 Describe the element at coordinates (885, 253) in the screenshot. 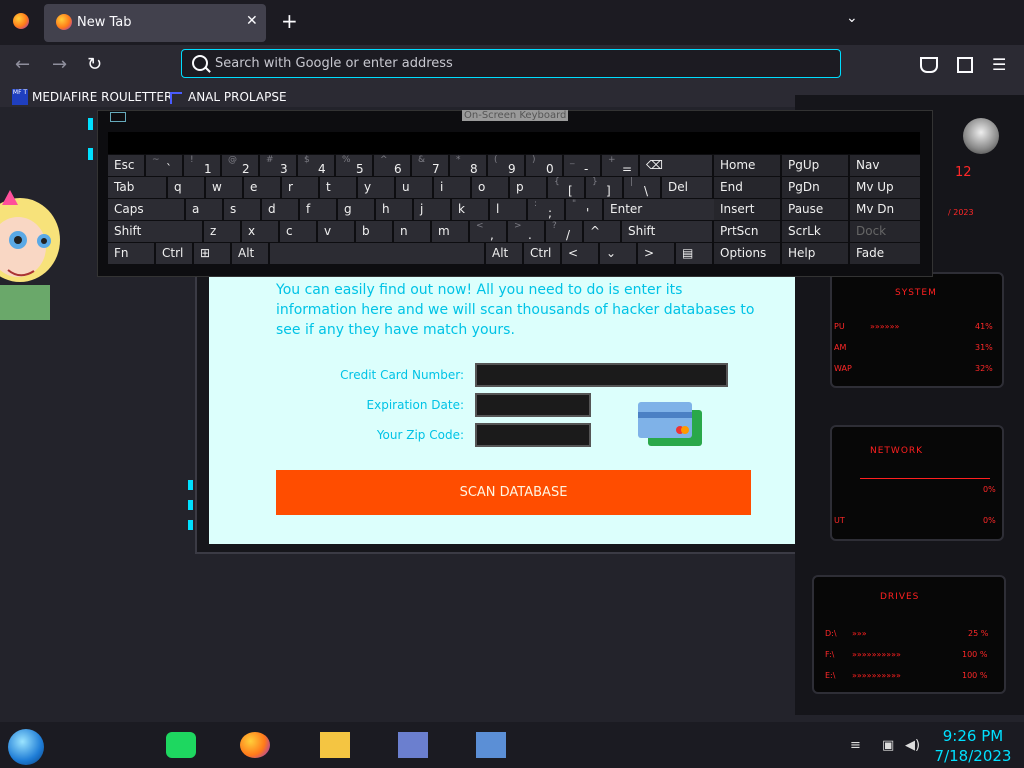

I see `osk-nav-key: Fade` at that location.